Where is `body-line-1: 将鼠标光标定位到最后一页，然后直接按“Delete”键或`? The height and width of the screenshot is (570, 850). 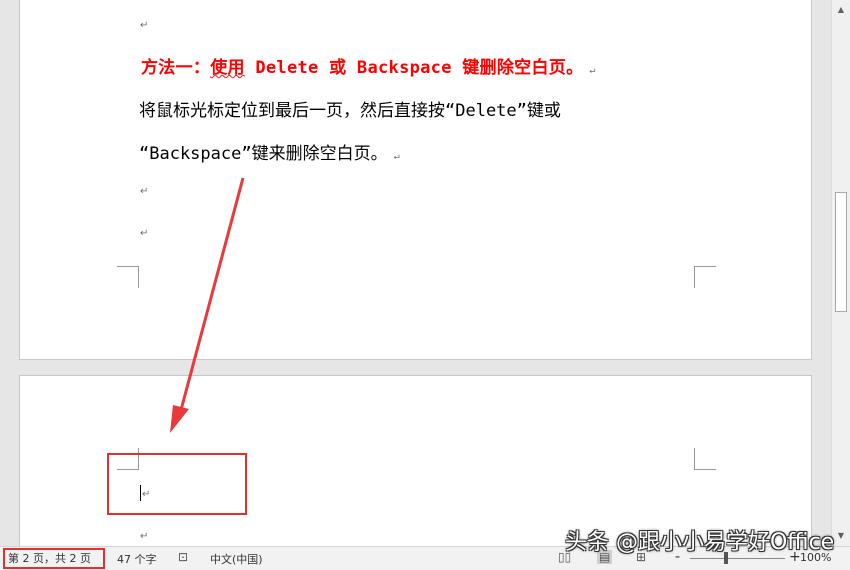
body-line-1: 将鼠标光标定位到最后一页，然后直接按“Delete”键或 is located at coordinates (350, 108).